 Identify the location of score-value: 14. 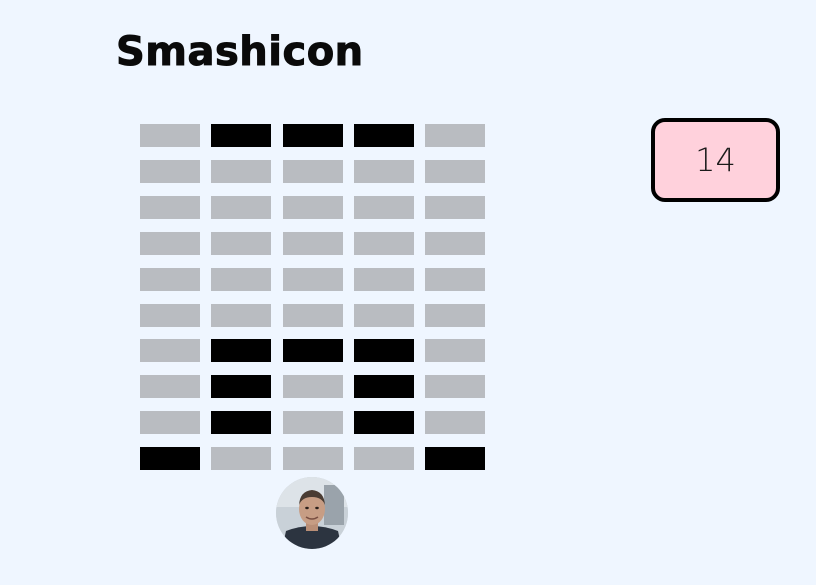
(715, 160).